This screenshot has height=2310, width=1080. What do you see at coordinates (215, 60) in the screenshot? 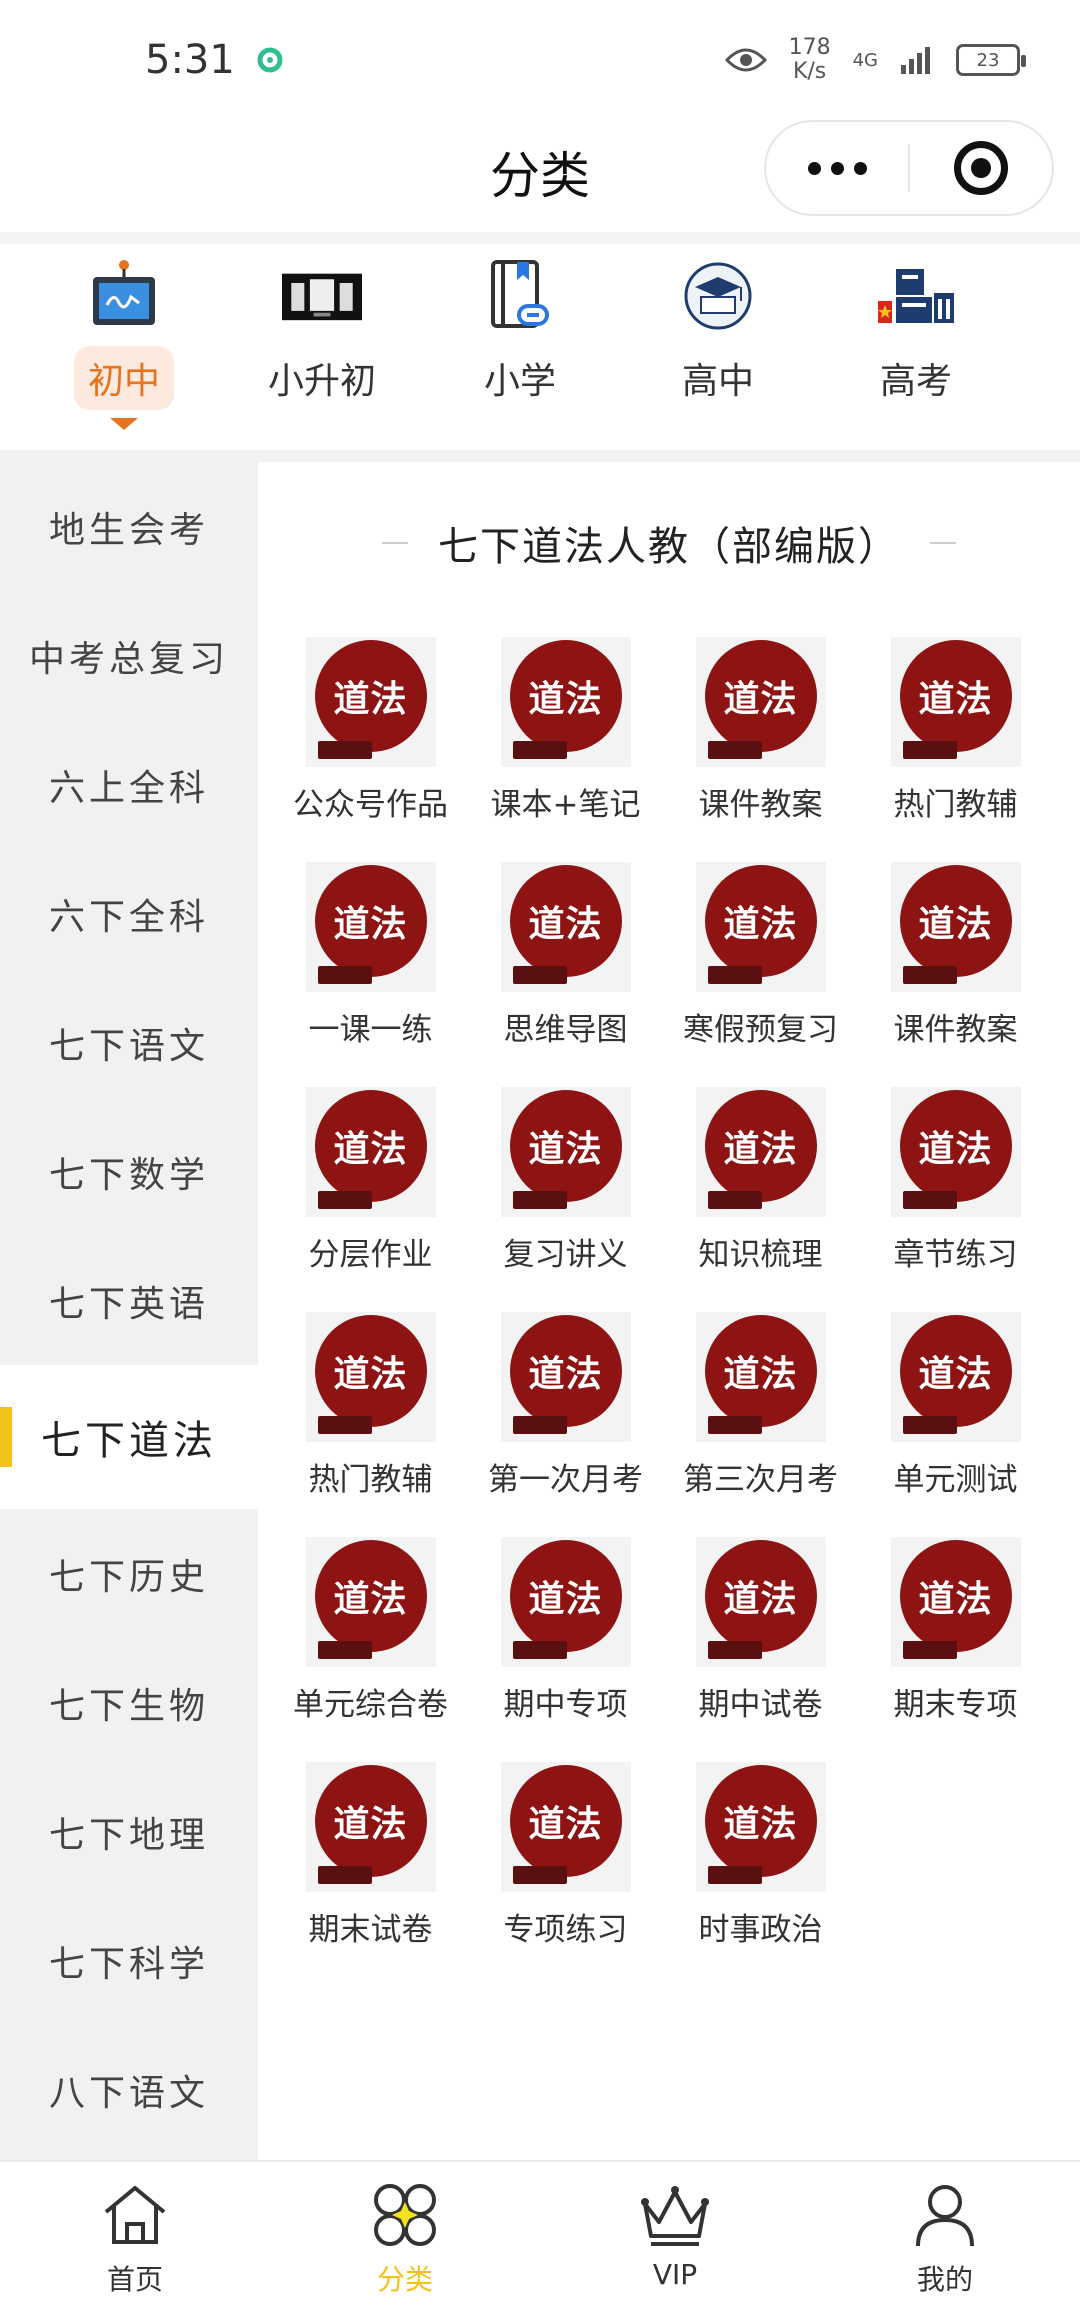
I see `status-left: 5:31` at bounding box center [215, 60].